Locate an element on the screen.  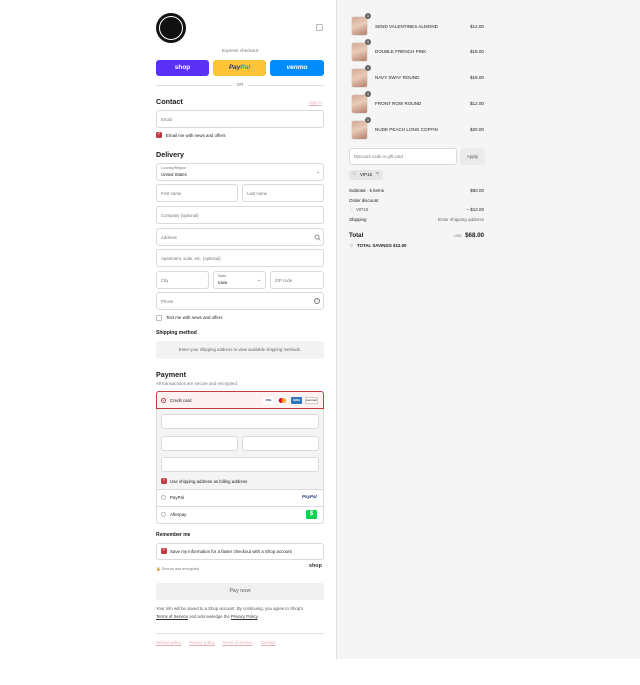
footer-link-contact: Contact is located at coordinates (268, 642).